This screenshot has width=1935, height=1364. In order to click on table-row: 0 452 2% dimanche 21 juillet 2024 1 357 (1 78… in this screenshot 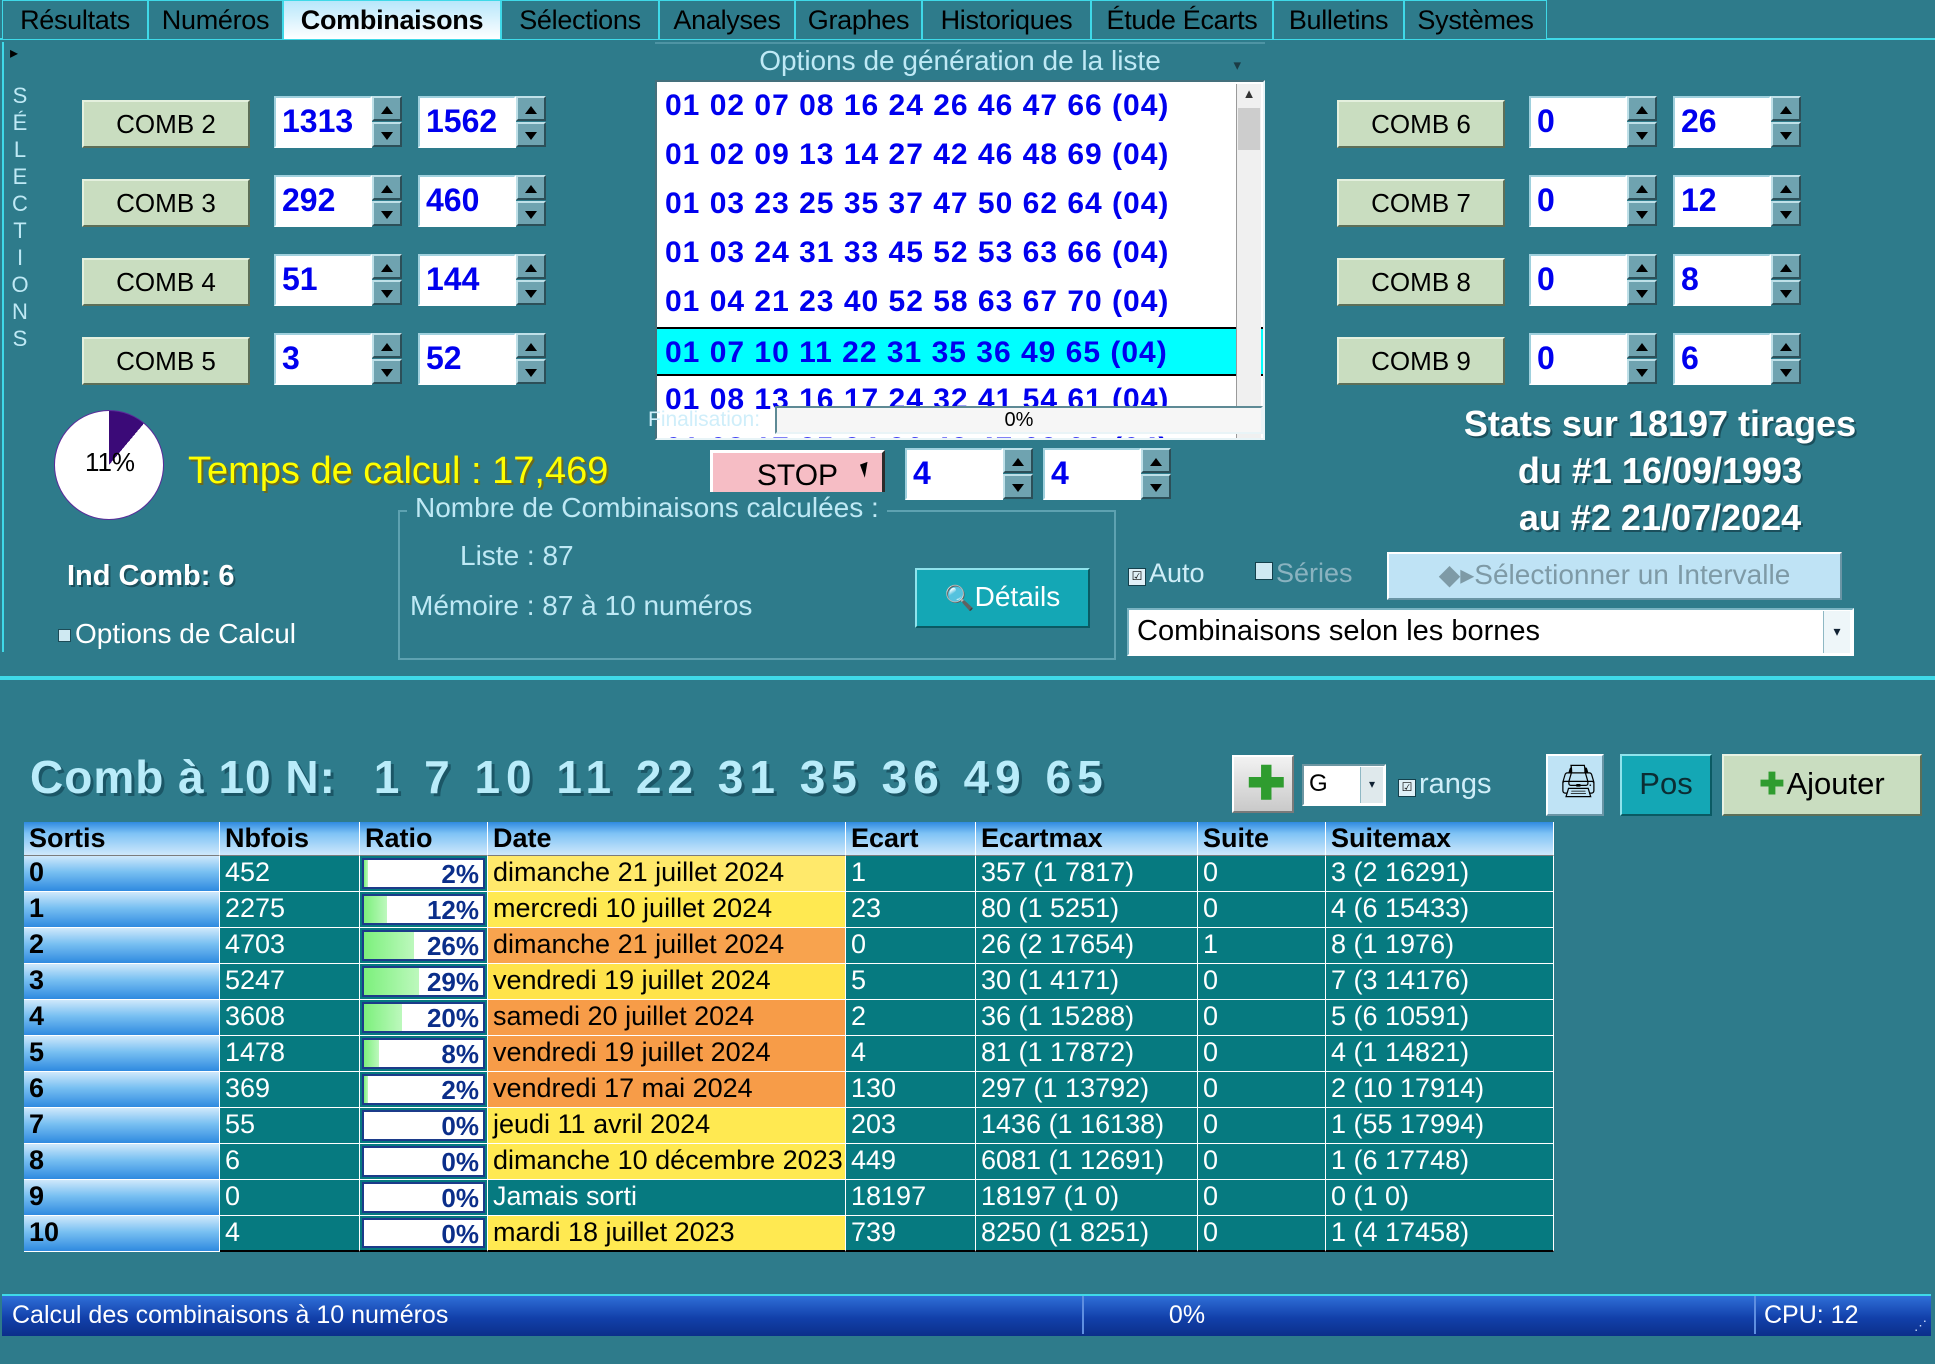, I will do `click(950, 874)`.